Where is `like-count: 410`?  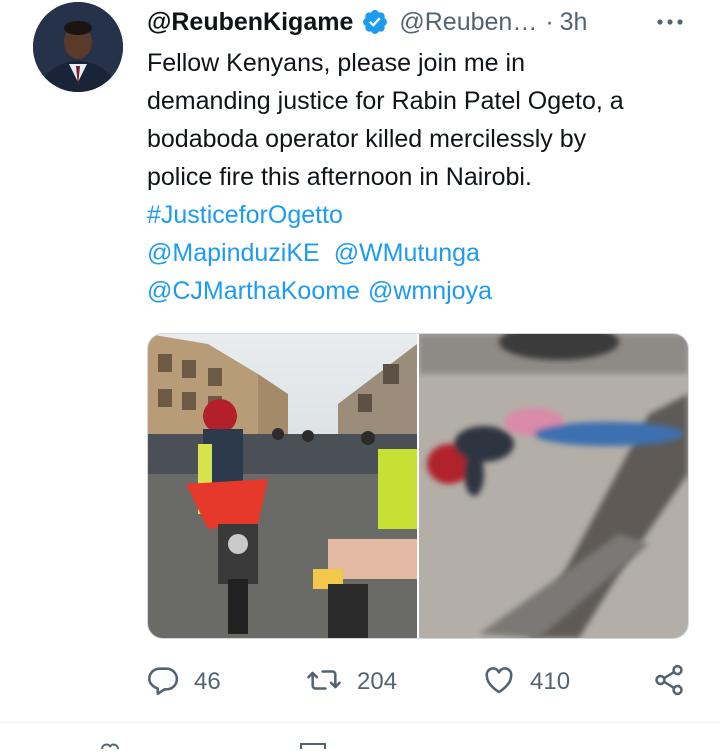
like-count: 410 is located at coordinates (550, 681).